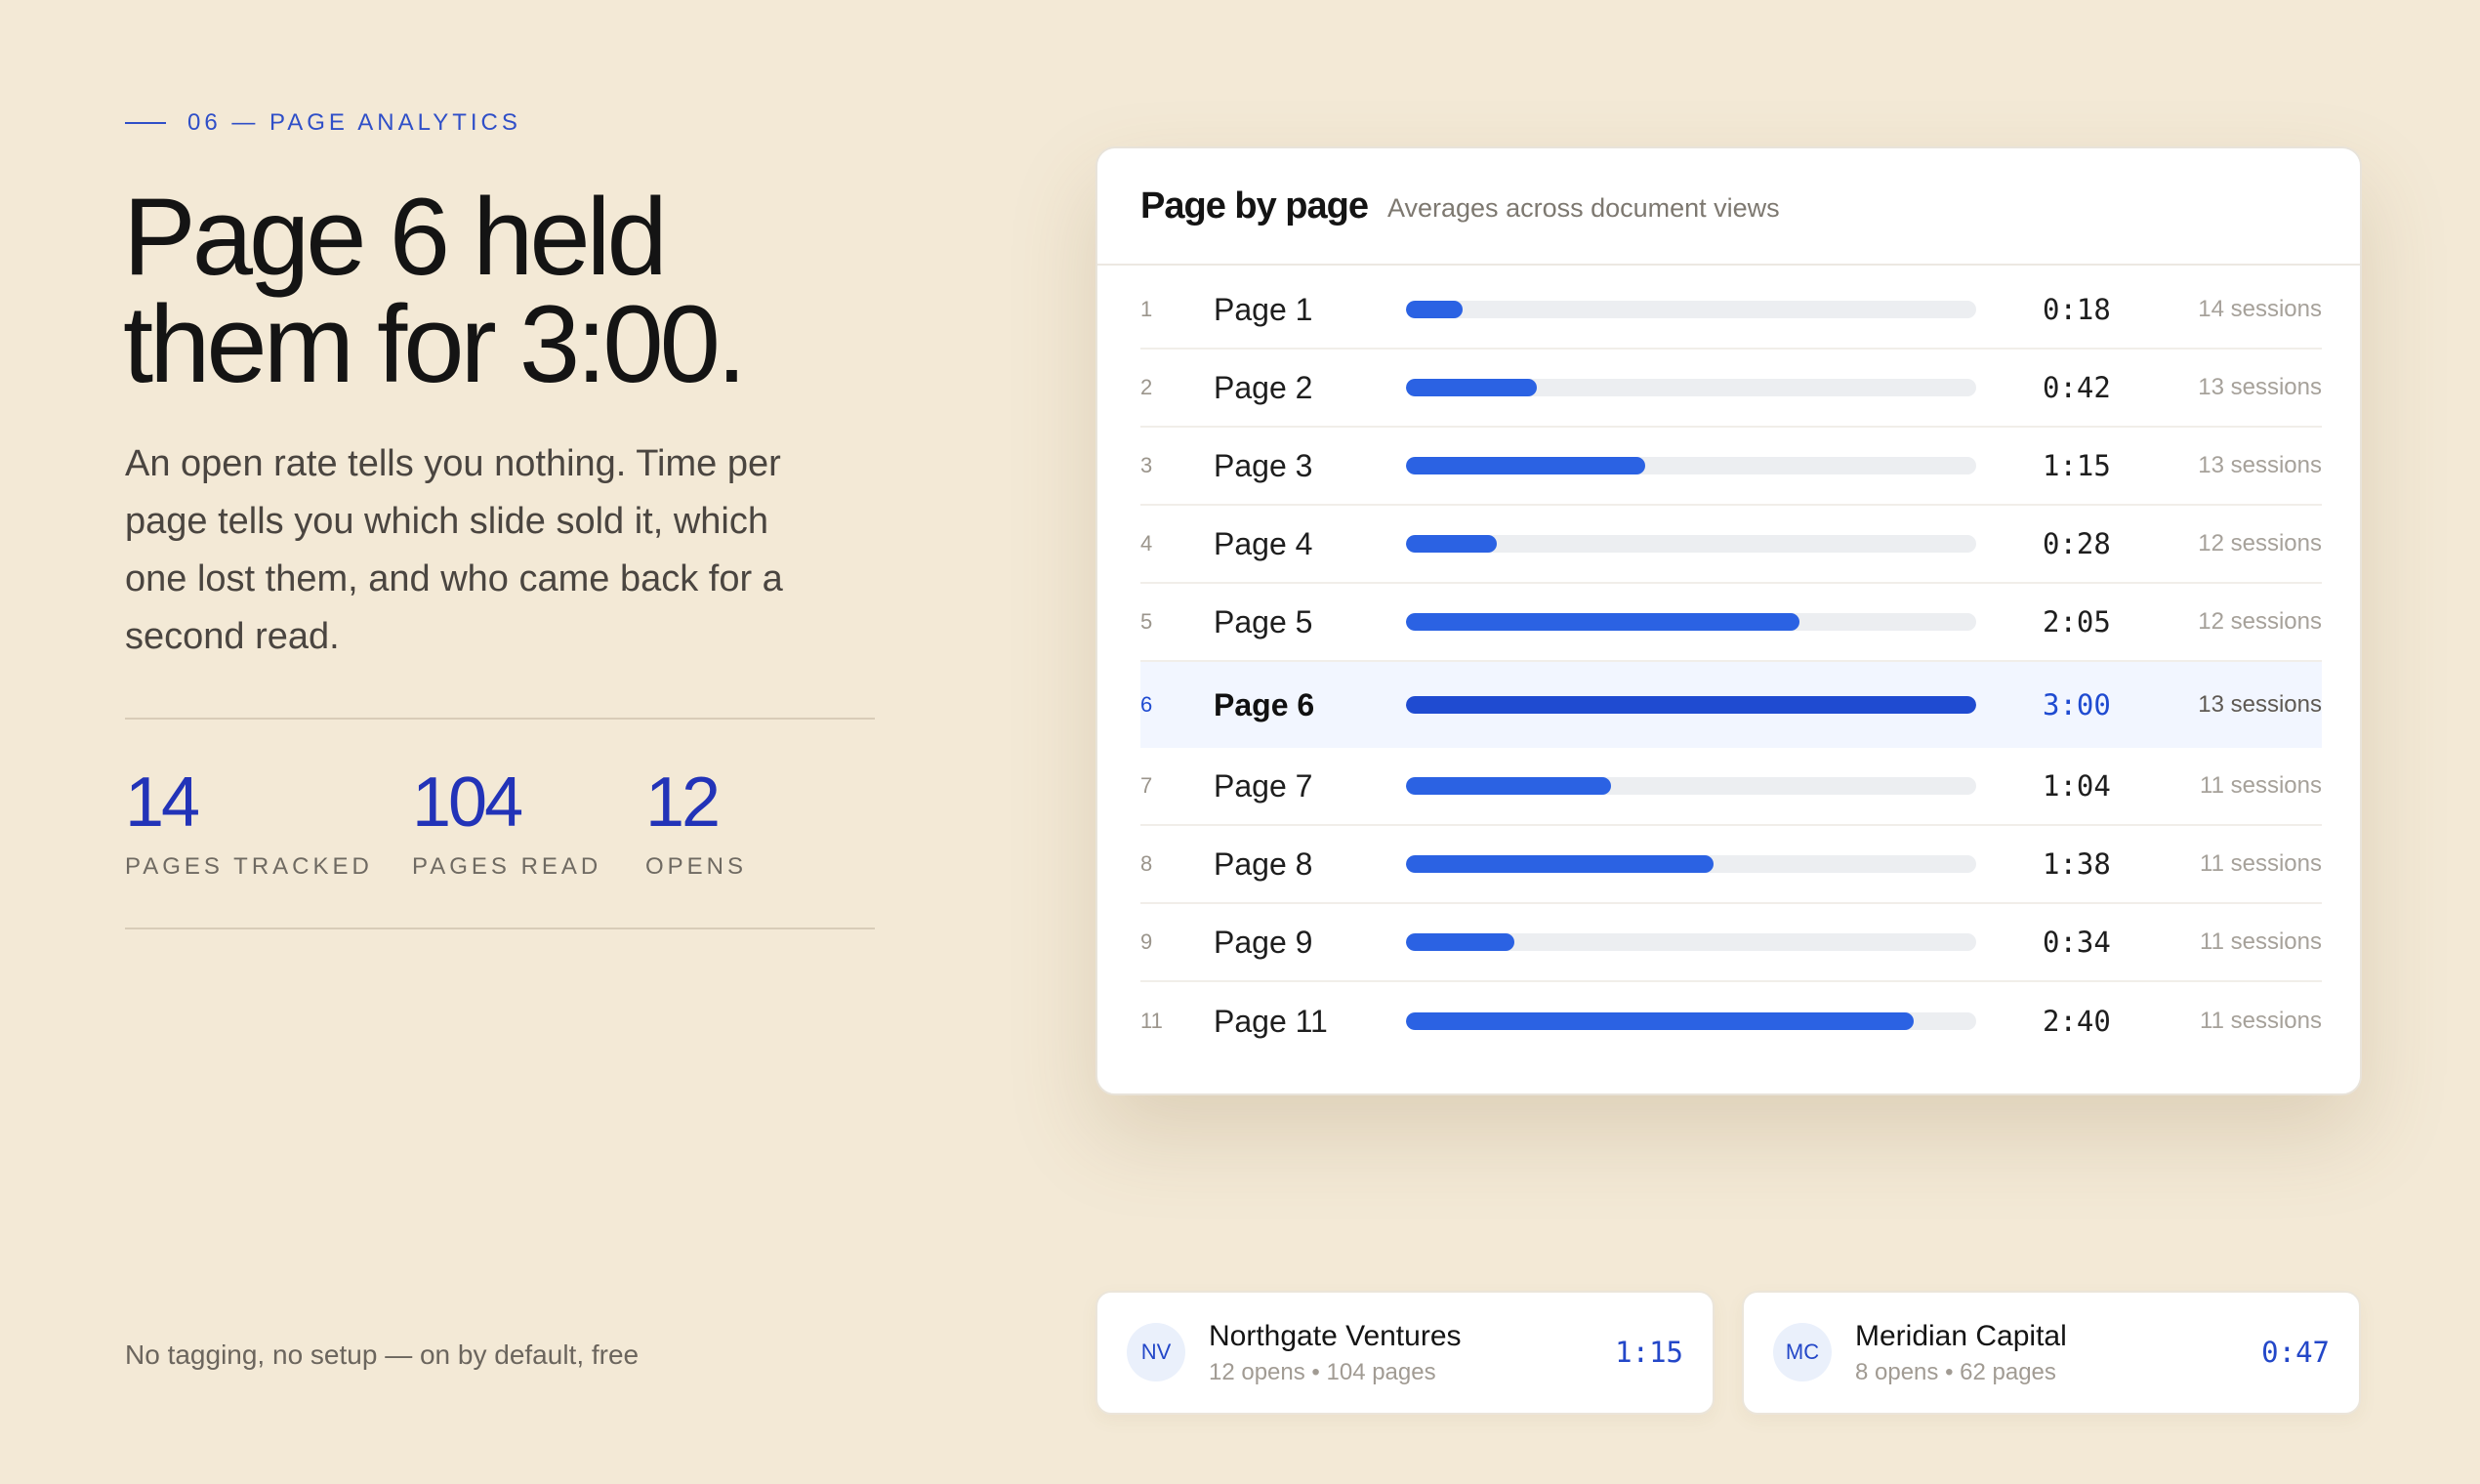 This screenshot has width=2480, height=1484. What do you see at coordinates (683, 803) in the screenshot?
I see `stat-value: 12` at bounding box center [683, 803].